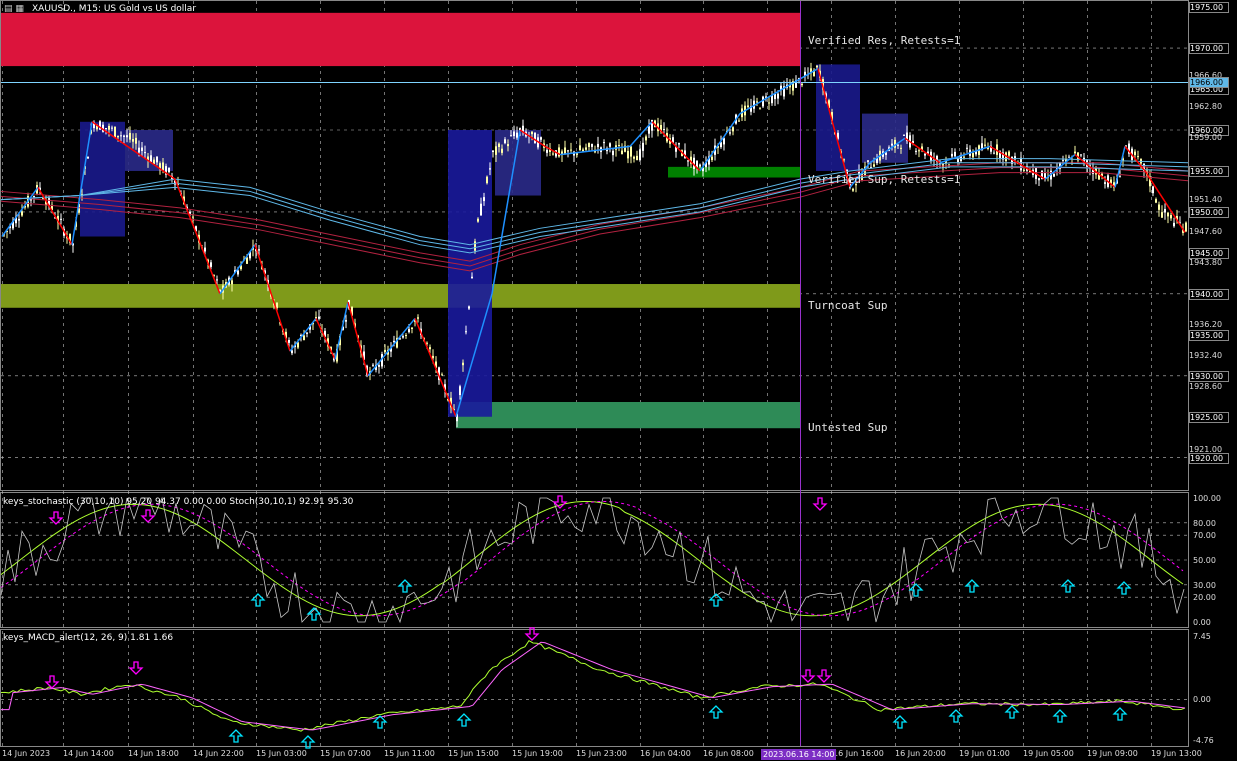 This screenshot has height=761, width=1237. I want to click on price-axis-label: 1943.80, so click(1206, 262).